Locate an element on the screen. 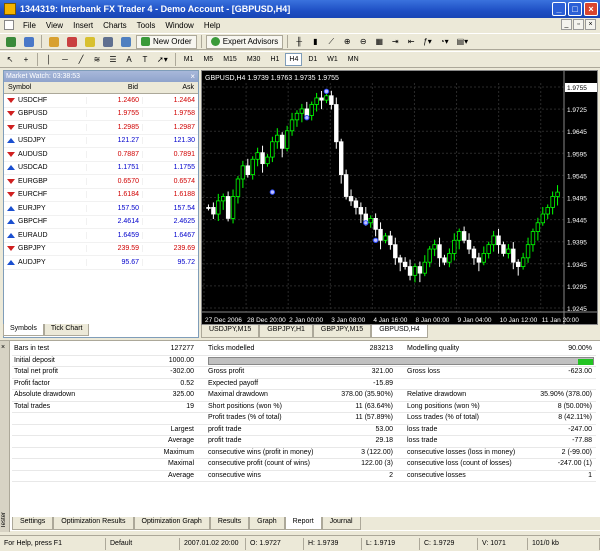 Image resolution: width=600 pixels, height=551 pixels. date-label: 4 Jan 16:00 is located at coordinates (390, 320).